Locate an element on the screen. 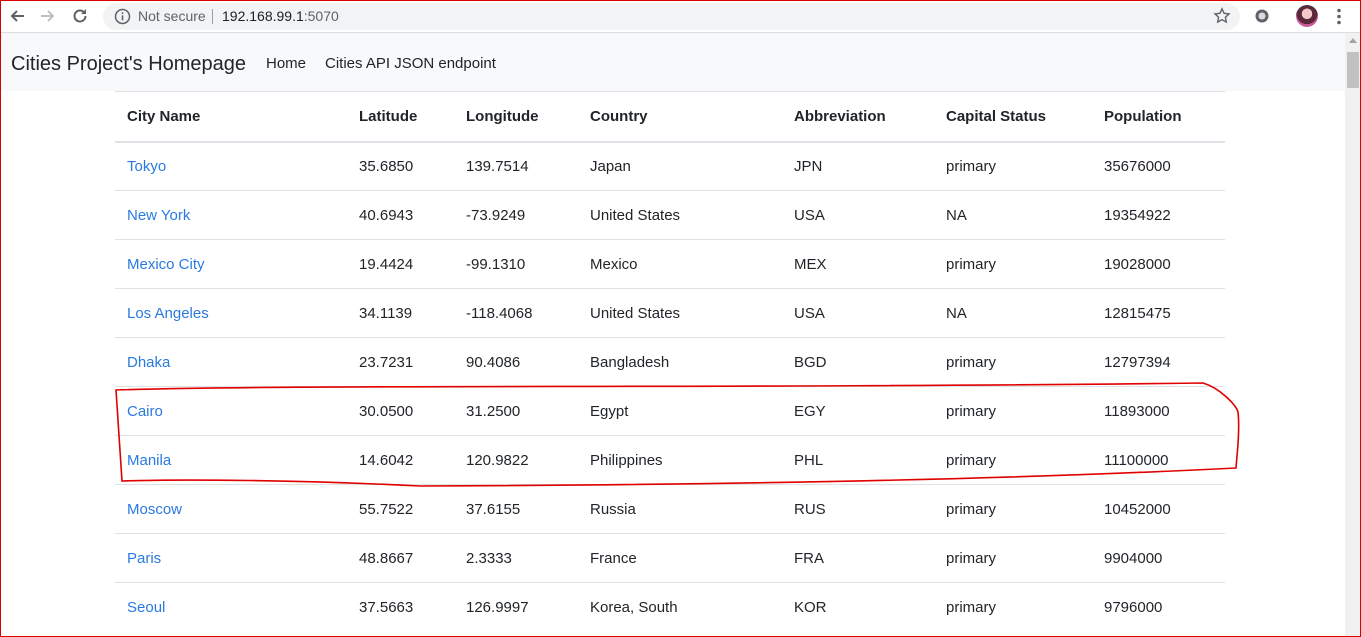 The image size is (1361, 637). city-cell: Los Angeles is located at coordinates (231, 313).